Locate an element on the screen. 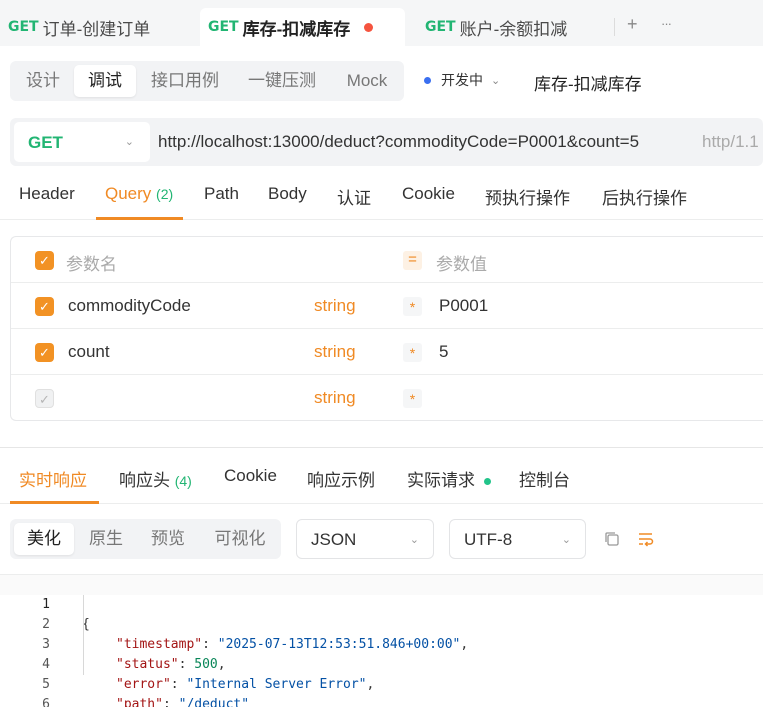 This screenshot has width=763, height=707. table-header-row: ✓ 参数名 = 参数值 is located at coordinates (387, 260).